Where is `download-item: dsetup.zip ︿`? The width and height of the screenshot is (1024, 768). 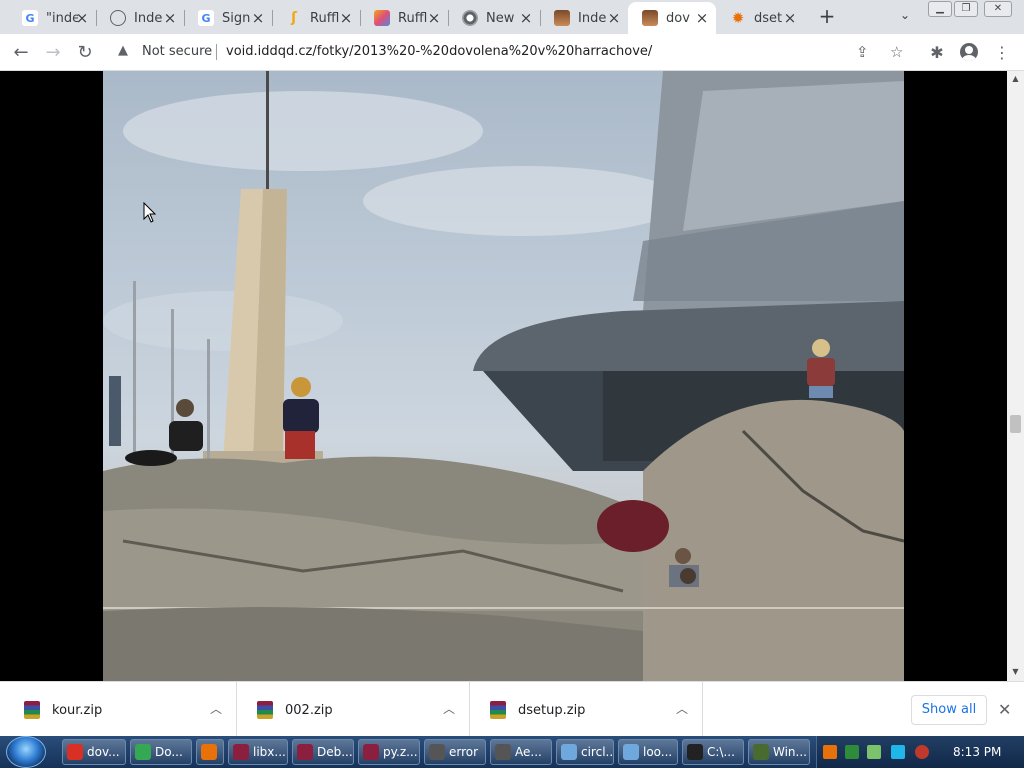 download-item: dsetup.zip ︿ is located at coordinates (586, 709).